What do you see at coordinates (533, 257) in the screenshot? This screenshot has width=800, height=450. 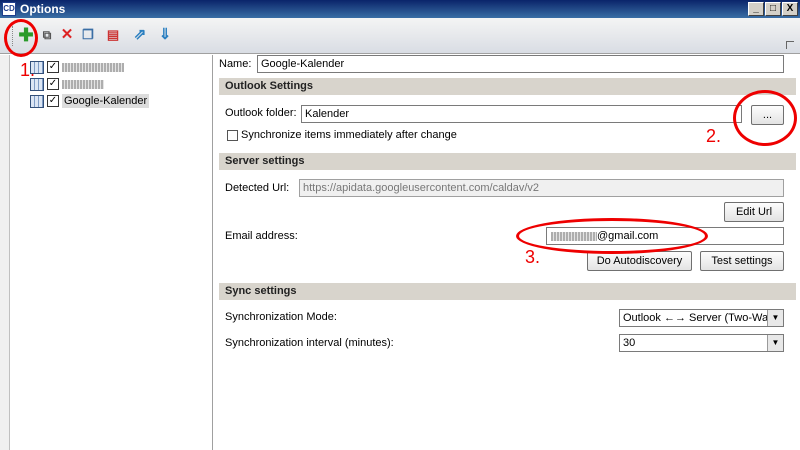 I see `annotation-label-3: 3.` at bounding box center [533, 257].